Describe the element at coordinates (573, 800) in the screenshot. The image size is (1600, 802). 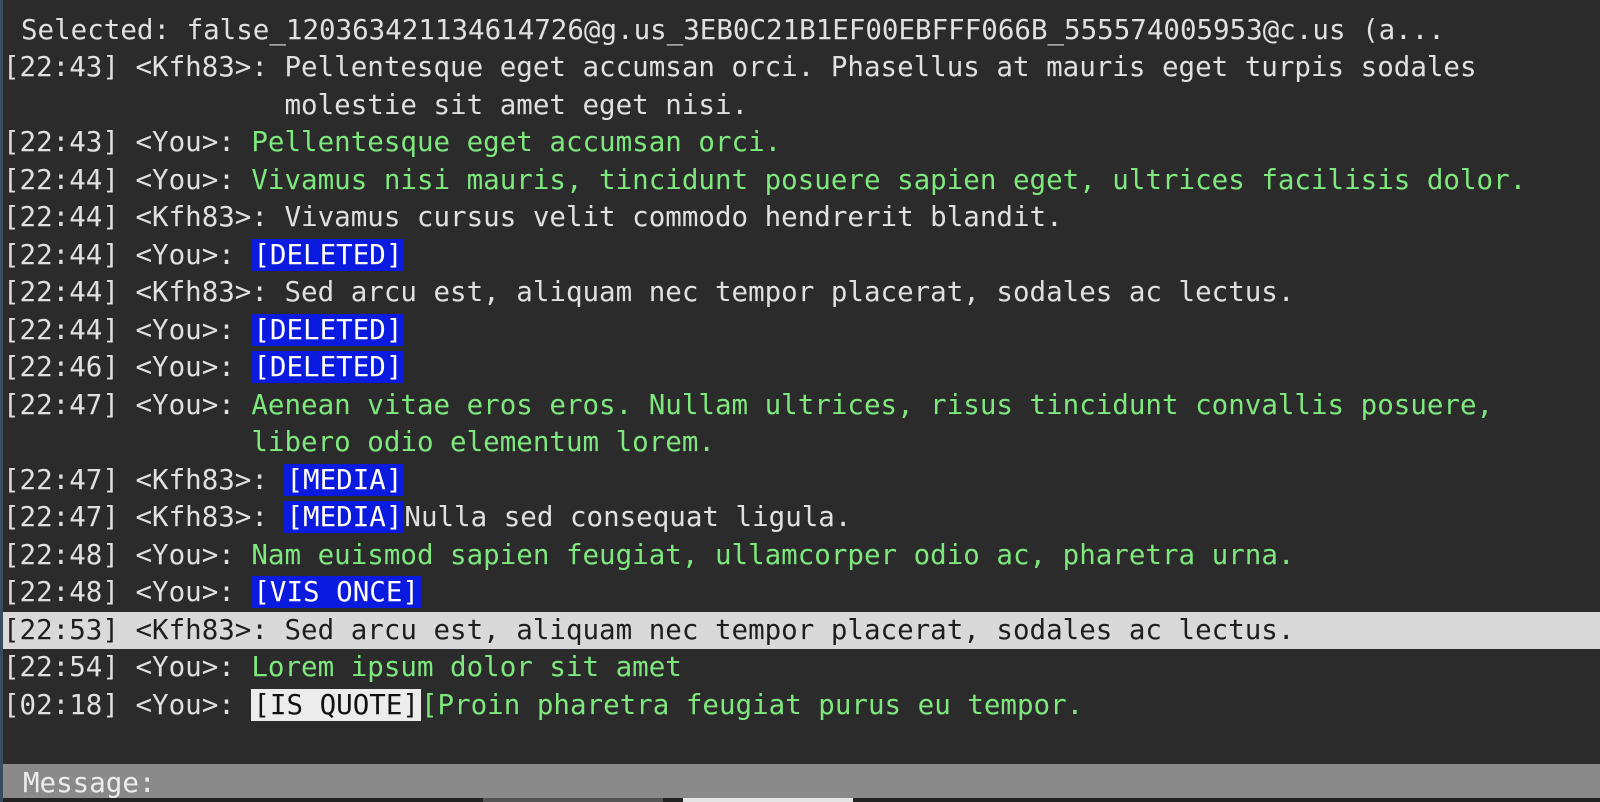
I see `tab-indicator` at that location.